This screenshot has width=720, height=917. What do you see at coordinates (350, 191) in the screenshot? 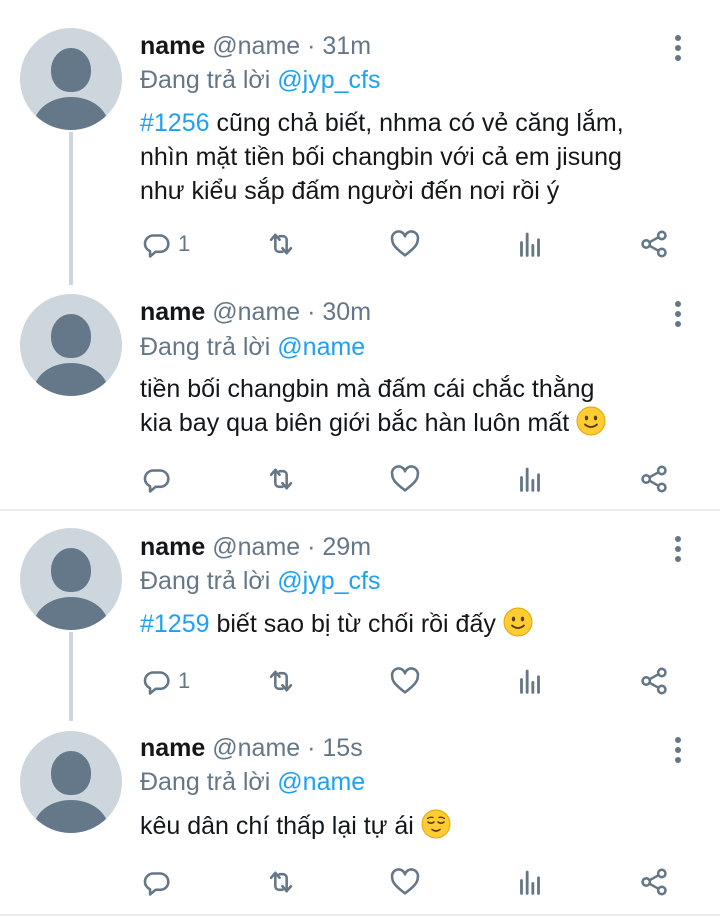
I see `text-line: như kiểu sắp đấm người đến nơi rồi ý` at bounding box center [350, 191].